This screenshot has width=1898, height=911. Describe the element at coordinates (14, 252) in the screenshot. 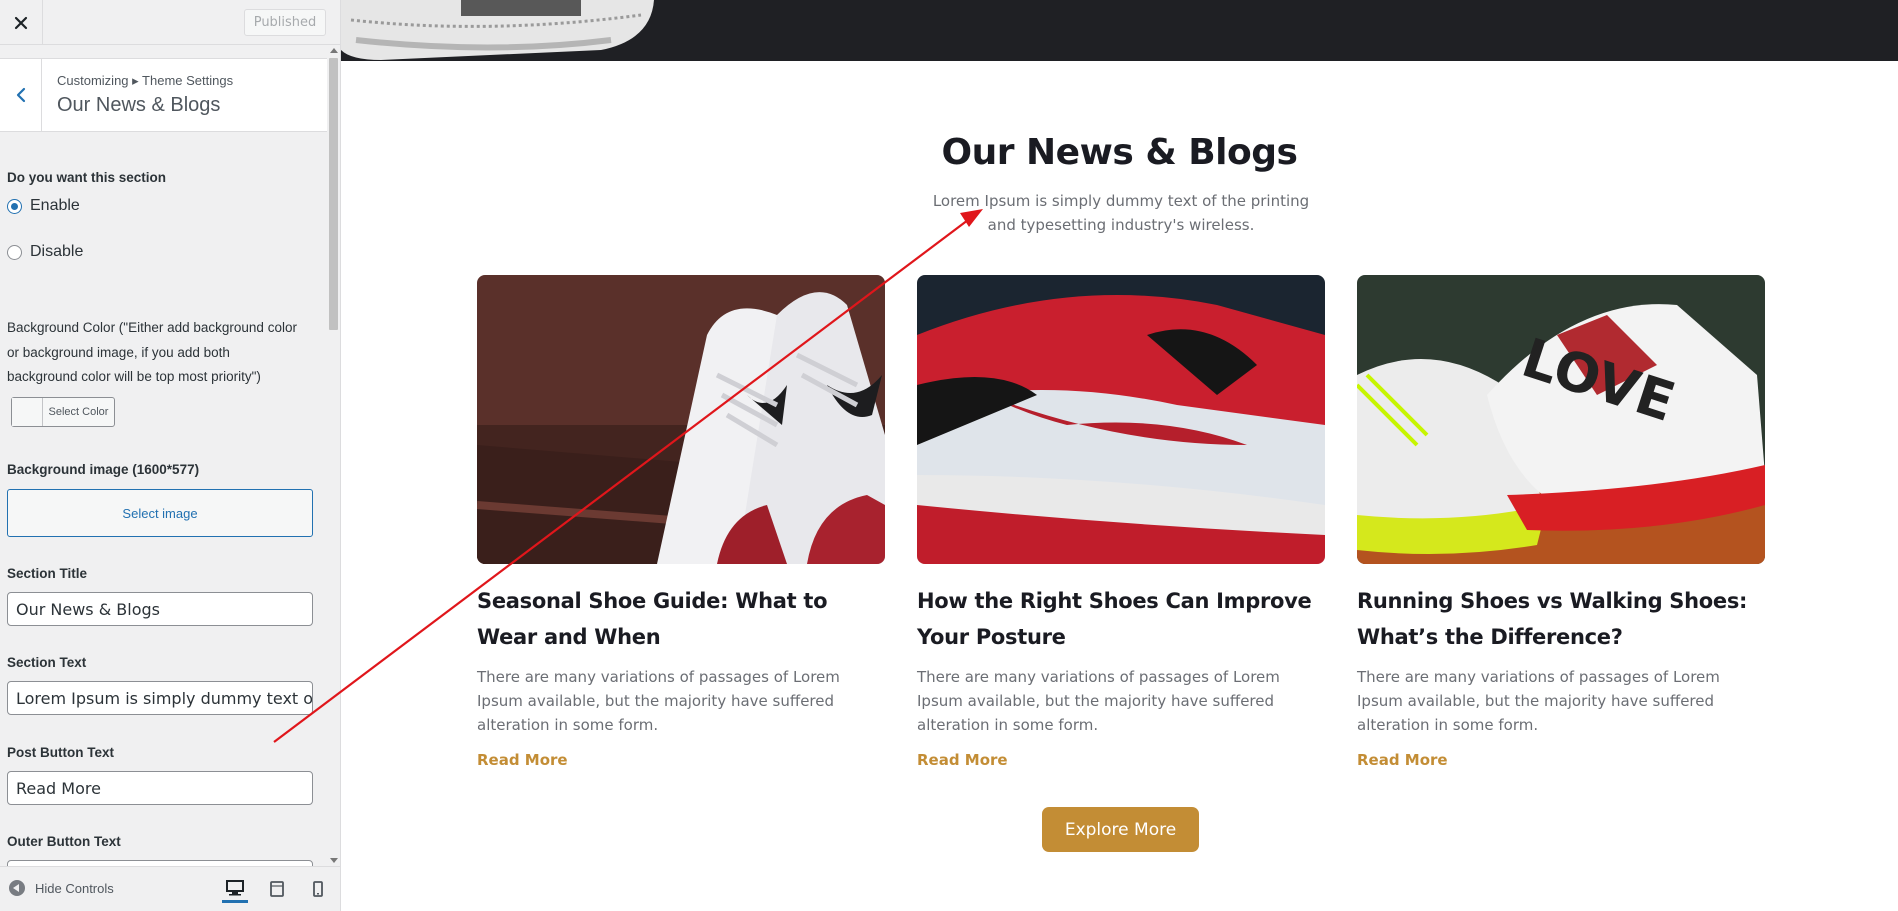

I see `disable-radio` at that location.